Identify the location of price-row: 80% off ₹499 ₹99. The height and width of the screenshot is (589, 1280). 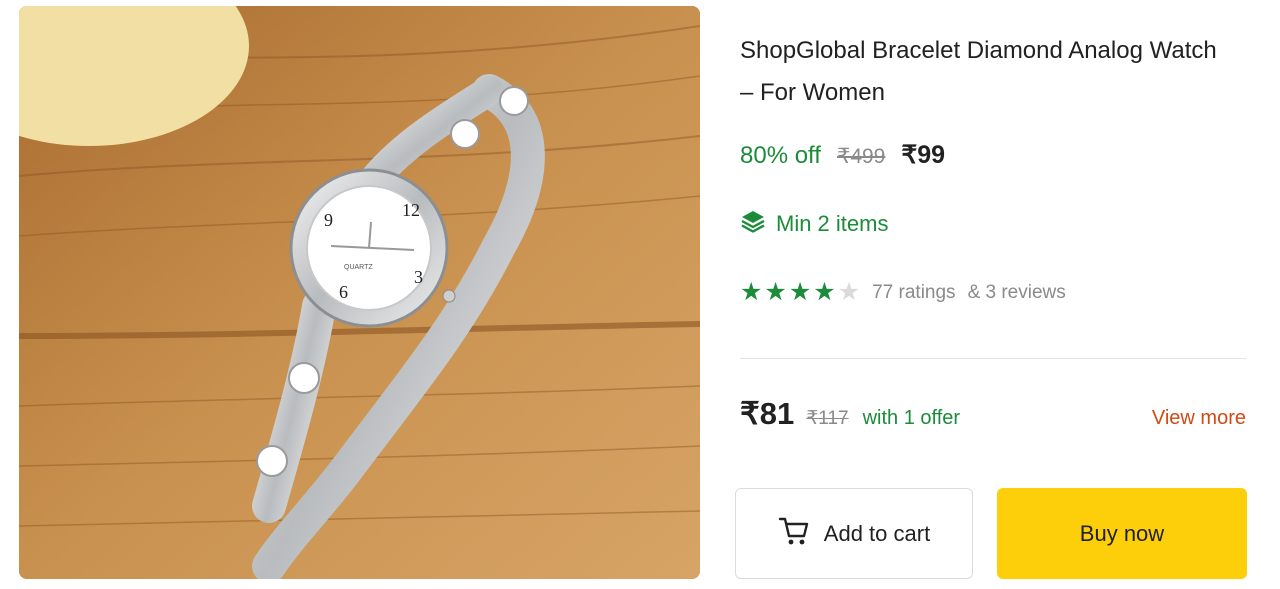
(842, 155).